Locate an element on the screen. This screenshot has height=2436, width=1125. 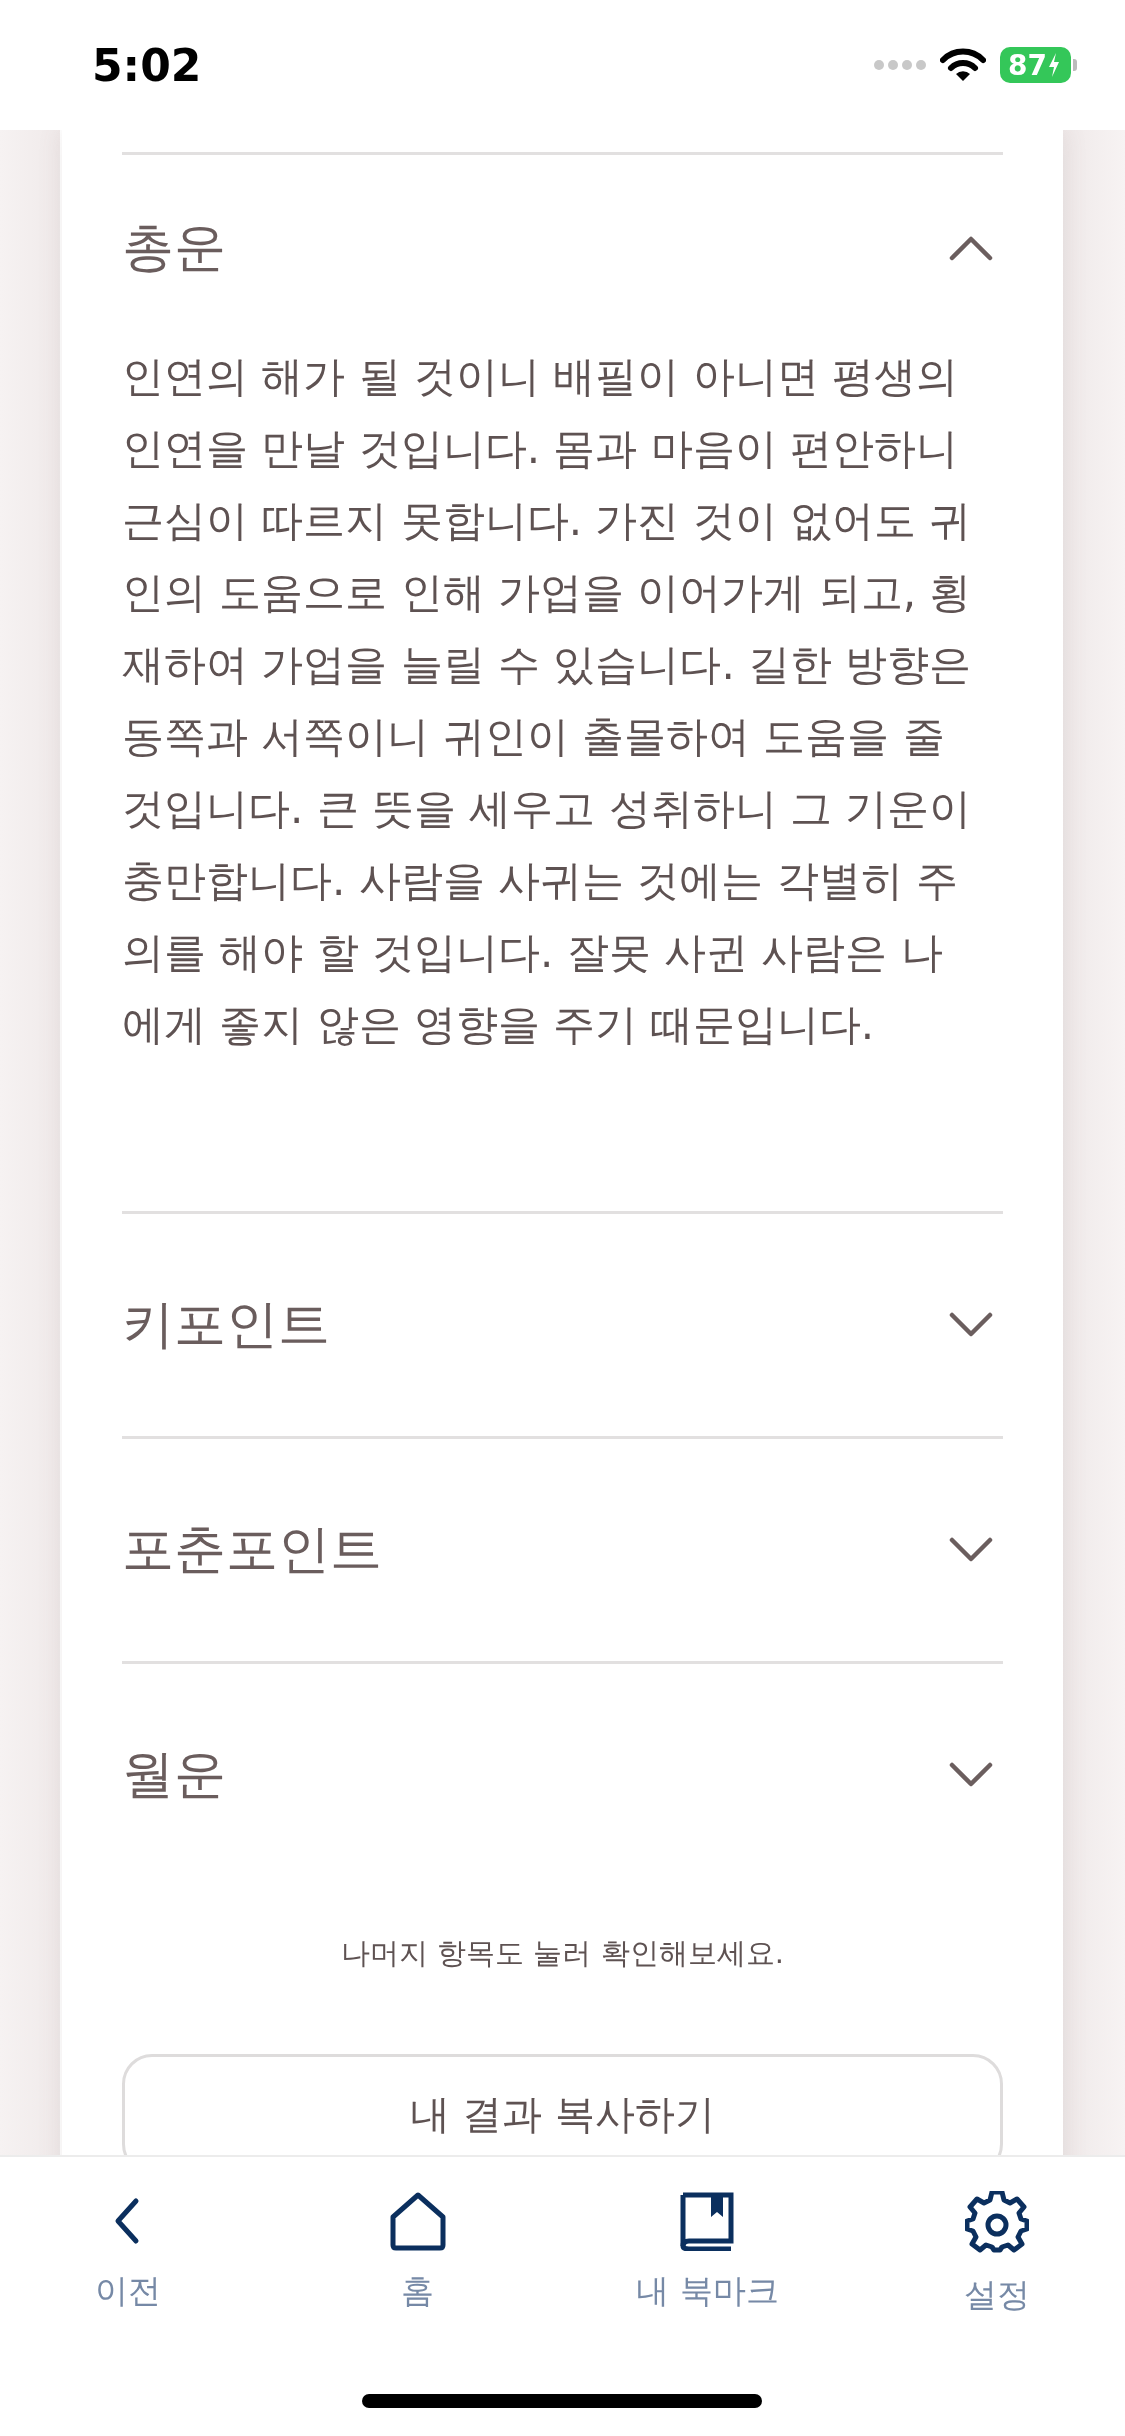
accordion-header: 월운 is located at coordinates (562, 1775).